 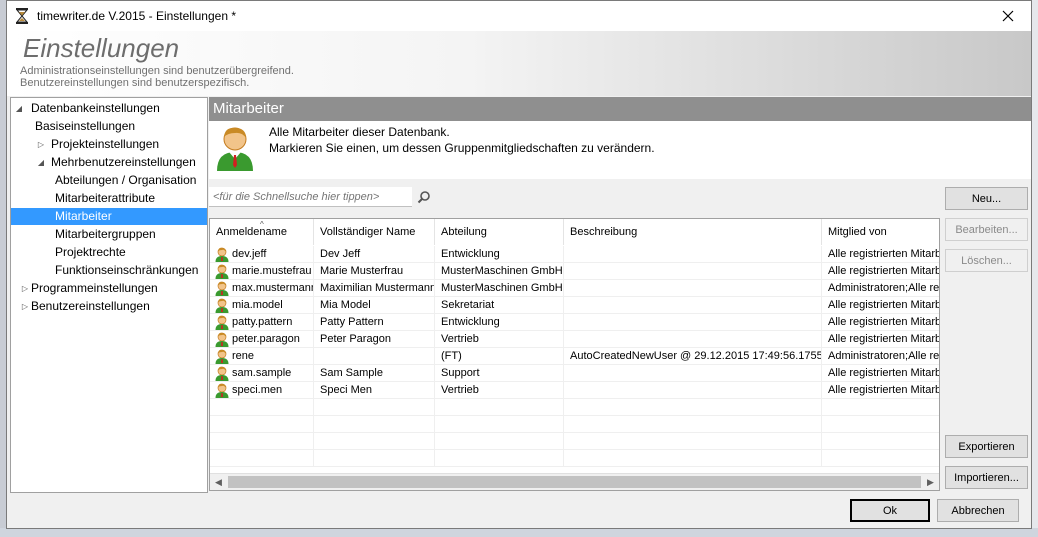 What do you see at coordinates (620, 109) in the screenshot?
I see `panel-title: Mitarbeiter` at bounding box center [620, 109].